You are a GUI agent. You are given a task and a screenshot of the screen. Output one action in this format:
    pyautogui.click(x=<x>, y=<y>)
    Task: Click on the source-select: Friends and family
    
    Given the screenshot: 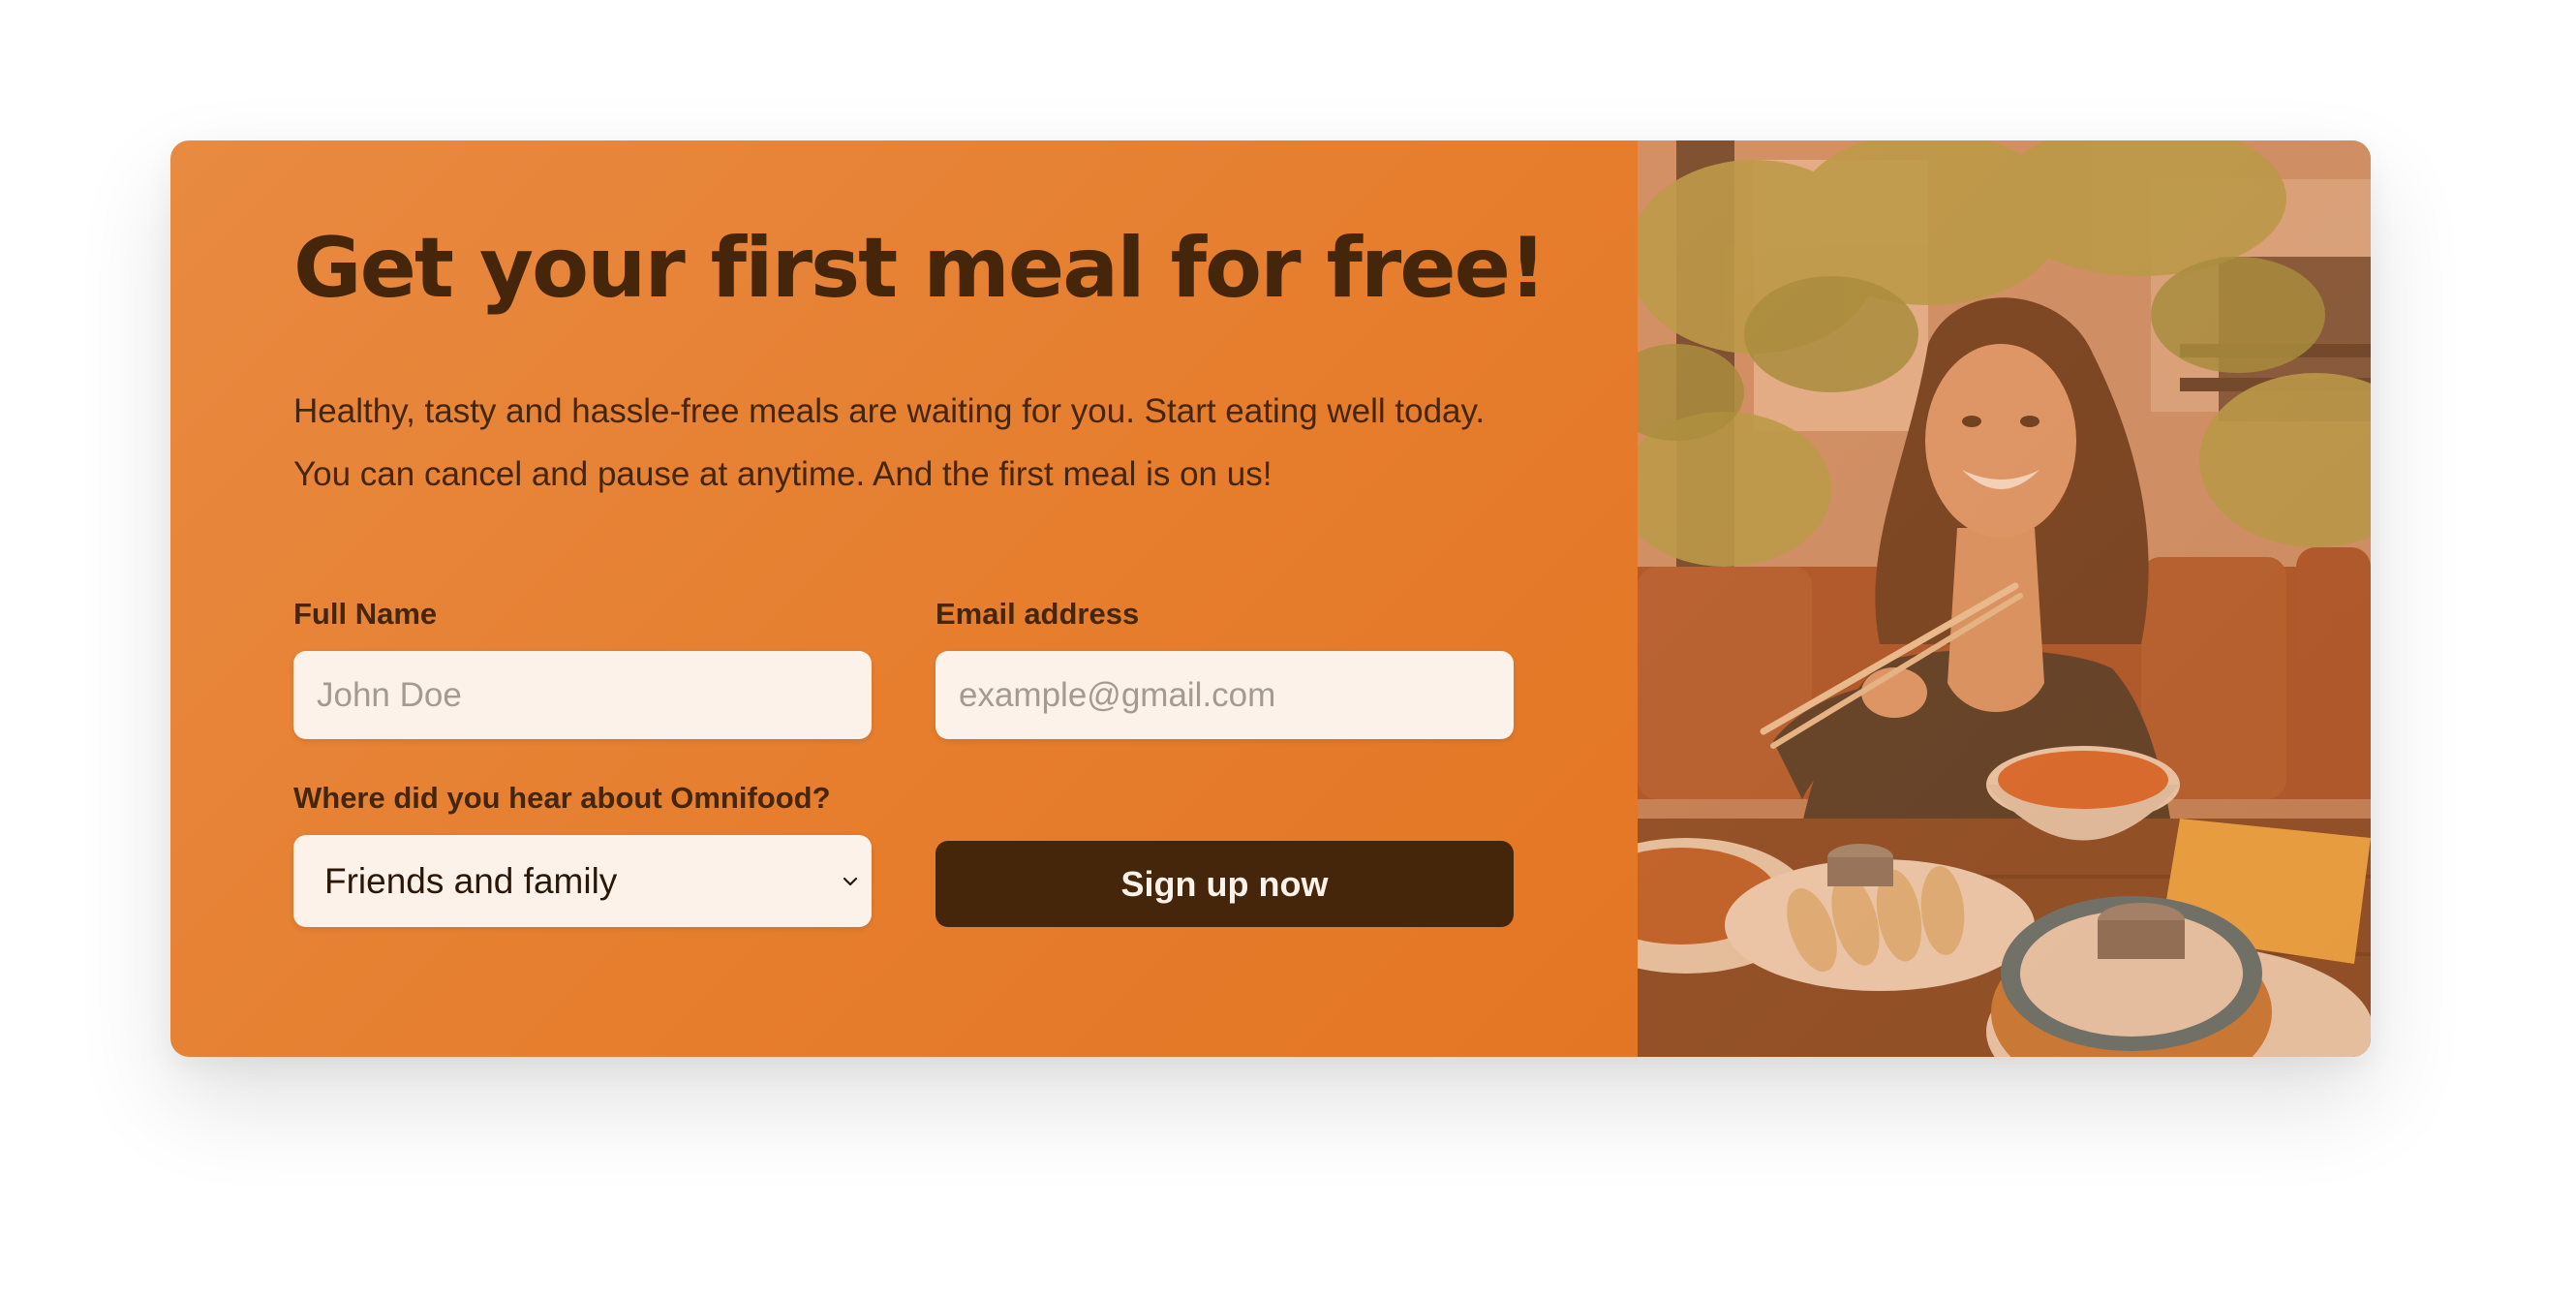 What is the action you would take?
    pyautogui.click(x=582, y=882)
    